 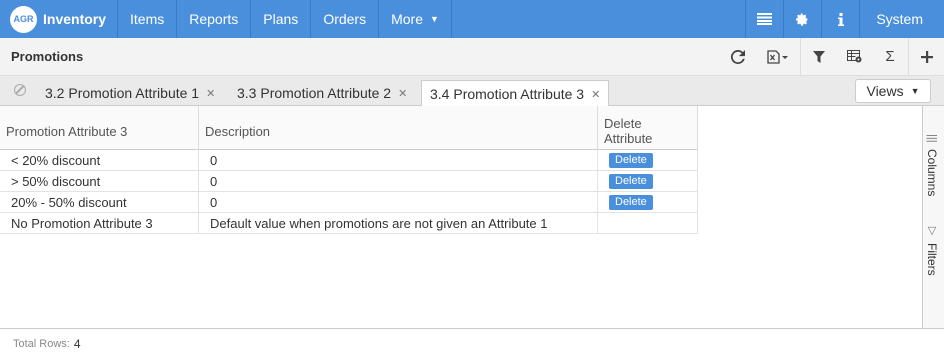 I want to click on info-icon, so click(x=840, y=19).